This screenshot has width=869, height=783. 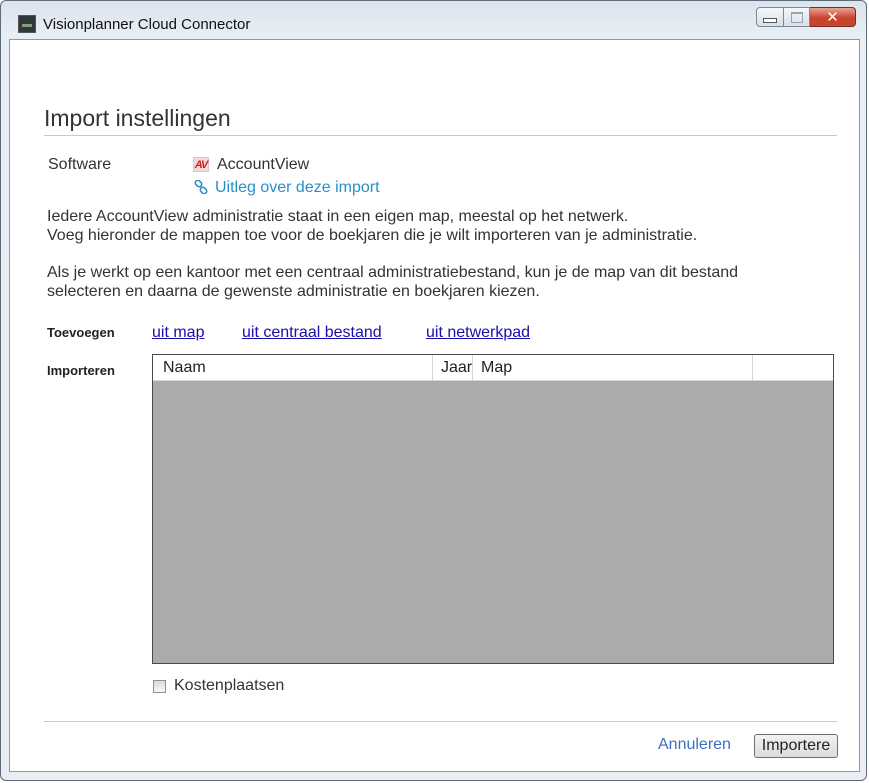 I want to click on kostenplaatsen-option: Kostenplaatsen, so click(x=218, y=686).